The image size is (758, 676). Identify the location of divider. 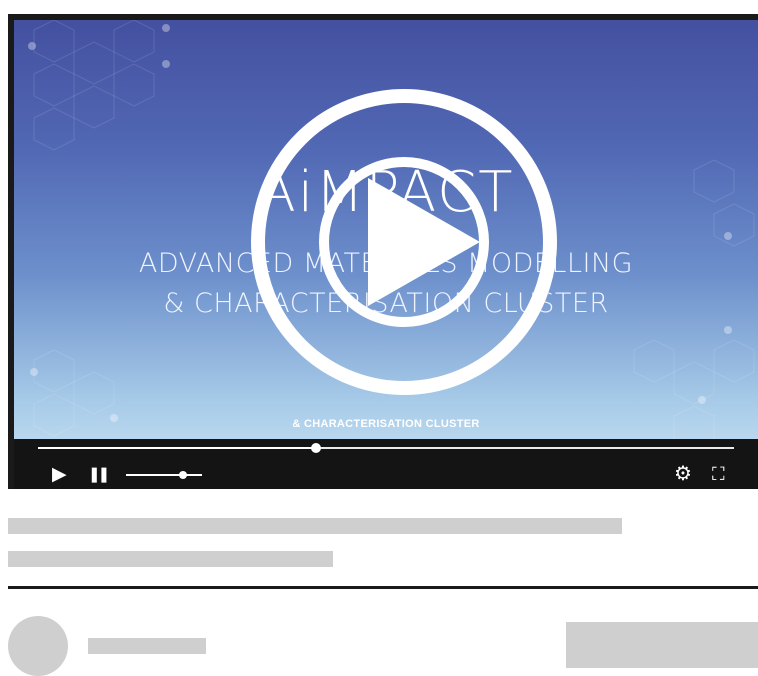
(383, 587).